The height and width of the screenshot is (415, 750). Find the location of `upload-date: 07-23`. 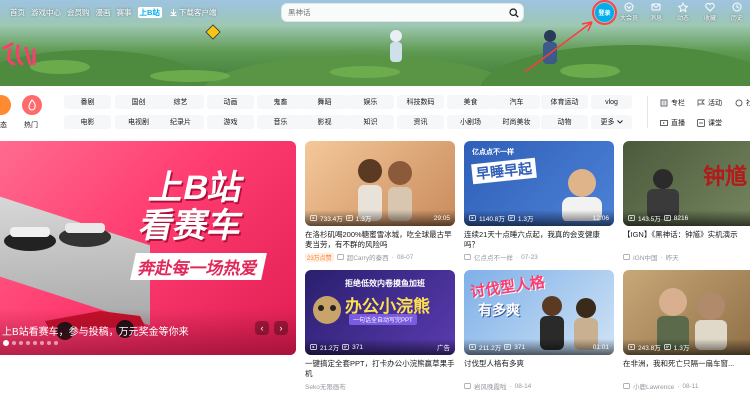

upload-date: 07-23 is located at coordinates (529, 257).